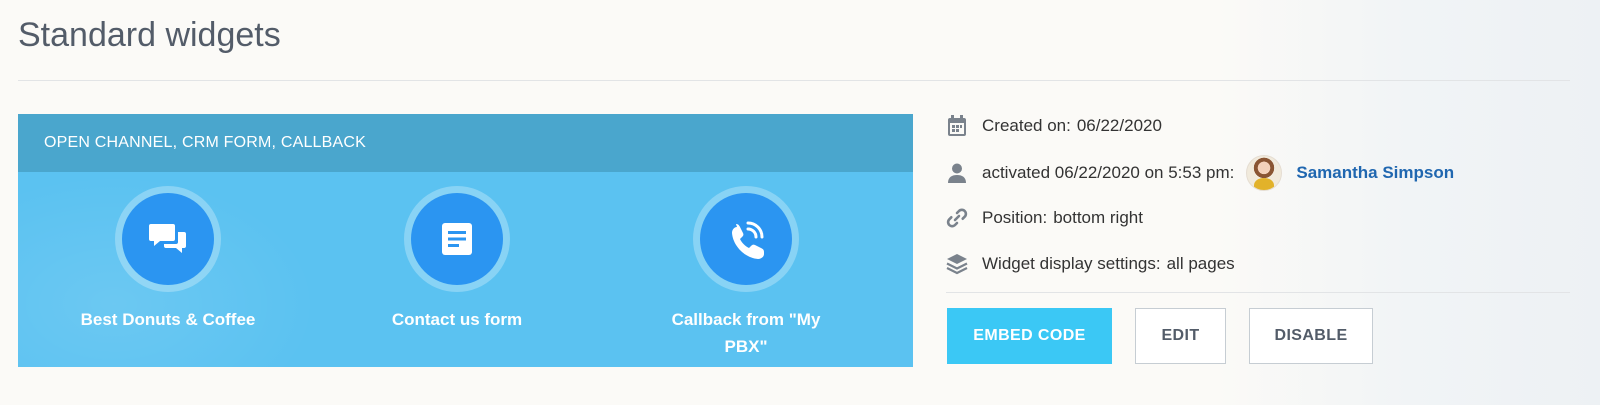 Image resolution: width=1600 pixels, height=405 pixels. What do you see at coordinates (1375, 173) in the screenshot?
I see `activated-user-link: Samantha Simpson` at bounding box center [1375, 173].